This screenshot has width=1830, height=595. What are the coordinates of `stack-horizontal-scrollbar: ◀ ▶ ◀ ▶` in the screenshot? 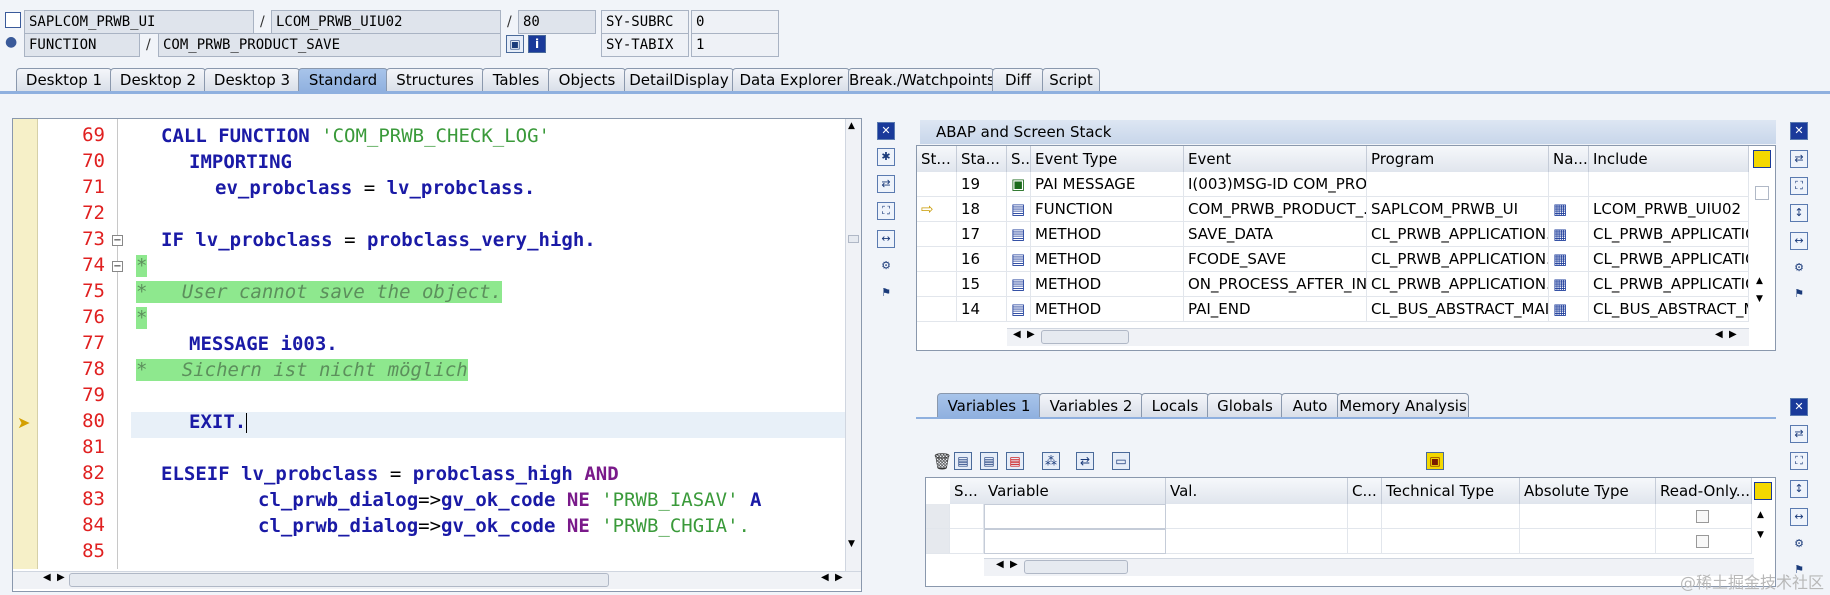 It's located at (1378, 337).